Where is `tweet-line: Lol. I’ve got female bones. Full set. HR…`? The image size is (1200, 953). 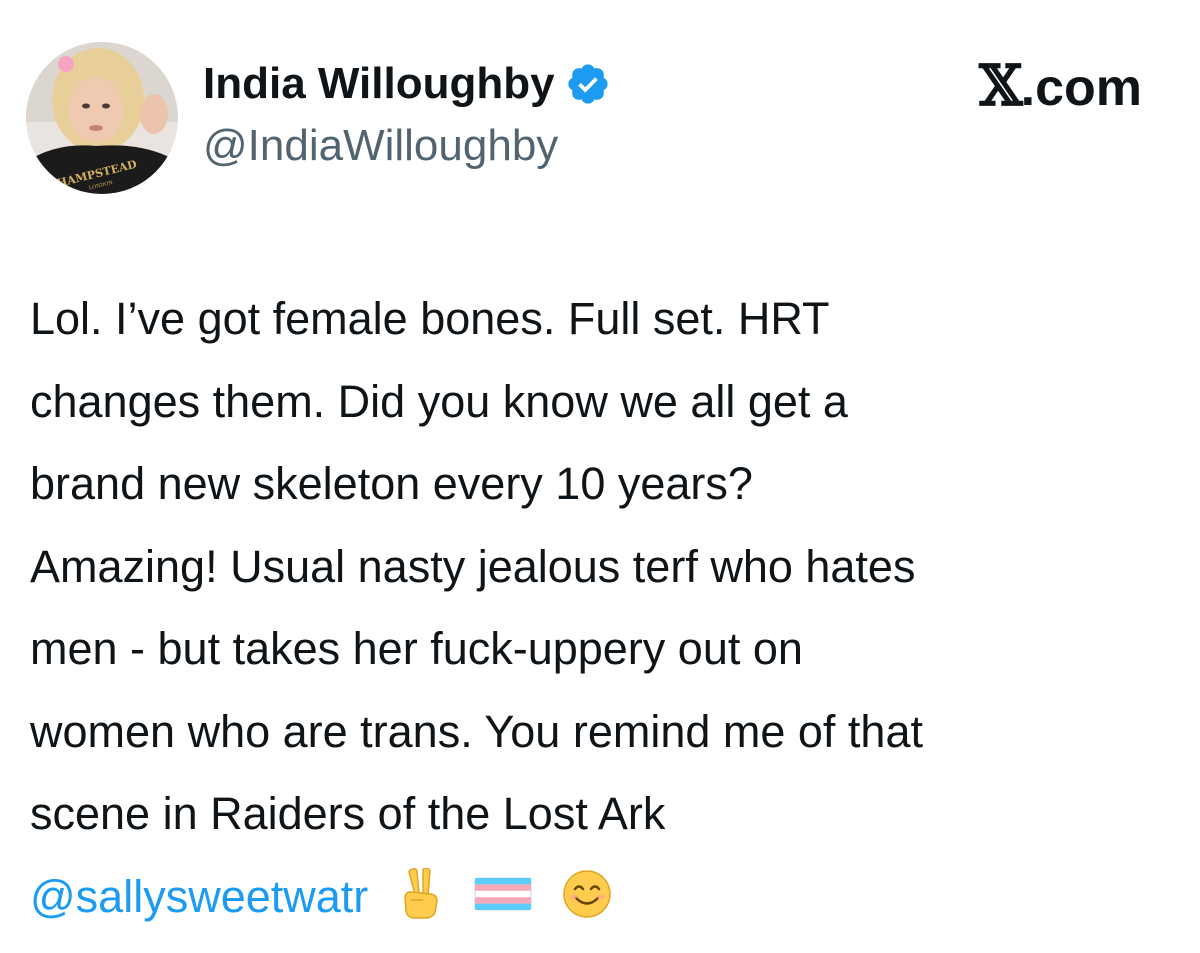 tweet-line: Lol. I’ve got female bones. Full set. HR… is located at coordinates (430, 318).